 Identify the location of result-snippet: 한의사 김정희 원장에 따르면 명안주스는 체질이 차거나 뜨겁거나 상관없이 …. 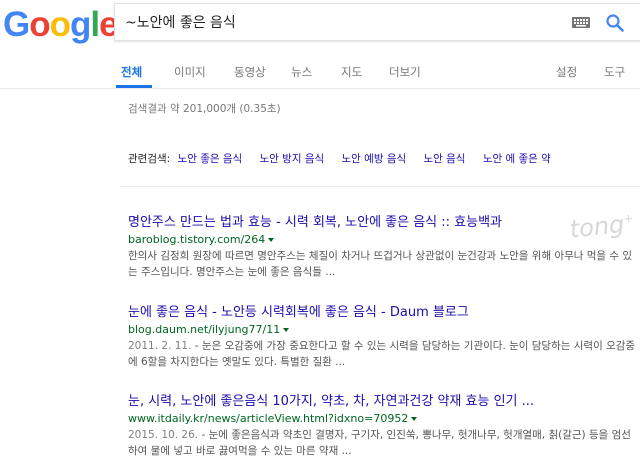
(384, 264).